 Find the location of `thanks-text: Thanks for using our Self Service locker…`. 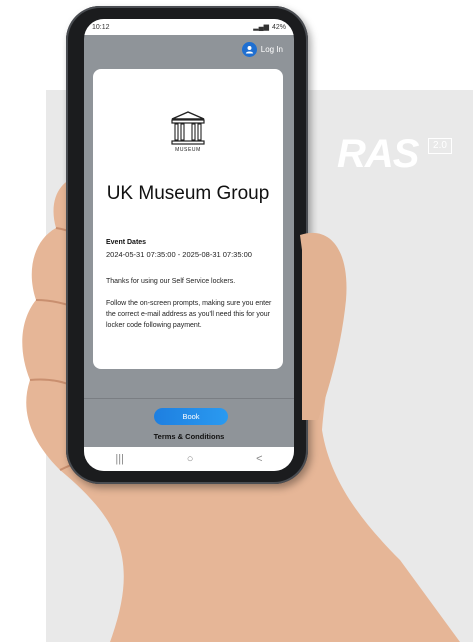

thanks-text: Thanks for using our Self Service locker… is located at coordinates (171, 281).